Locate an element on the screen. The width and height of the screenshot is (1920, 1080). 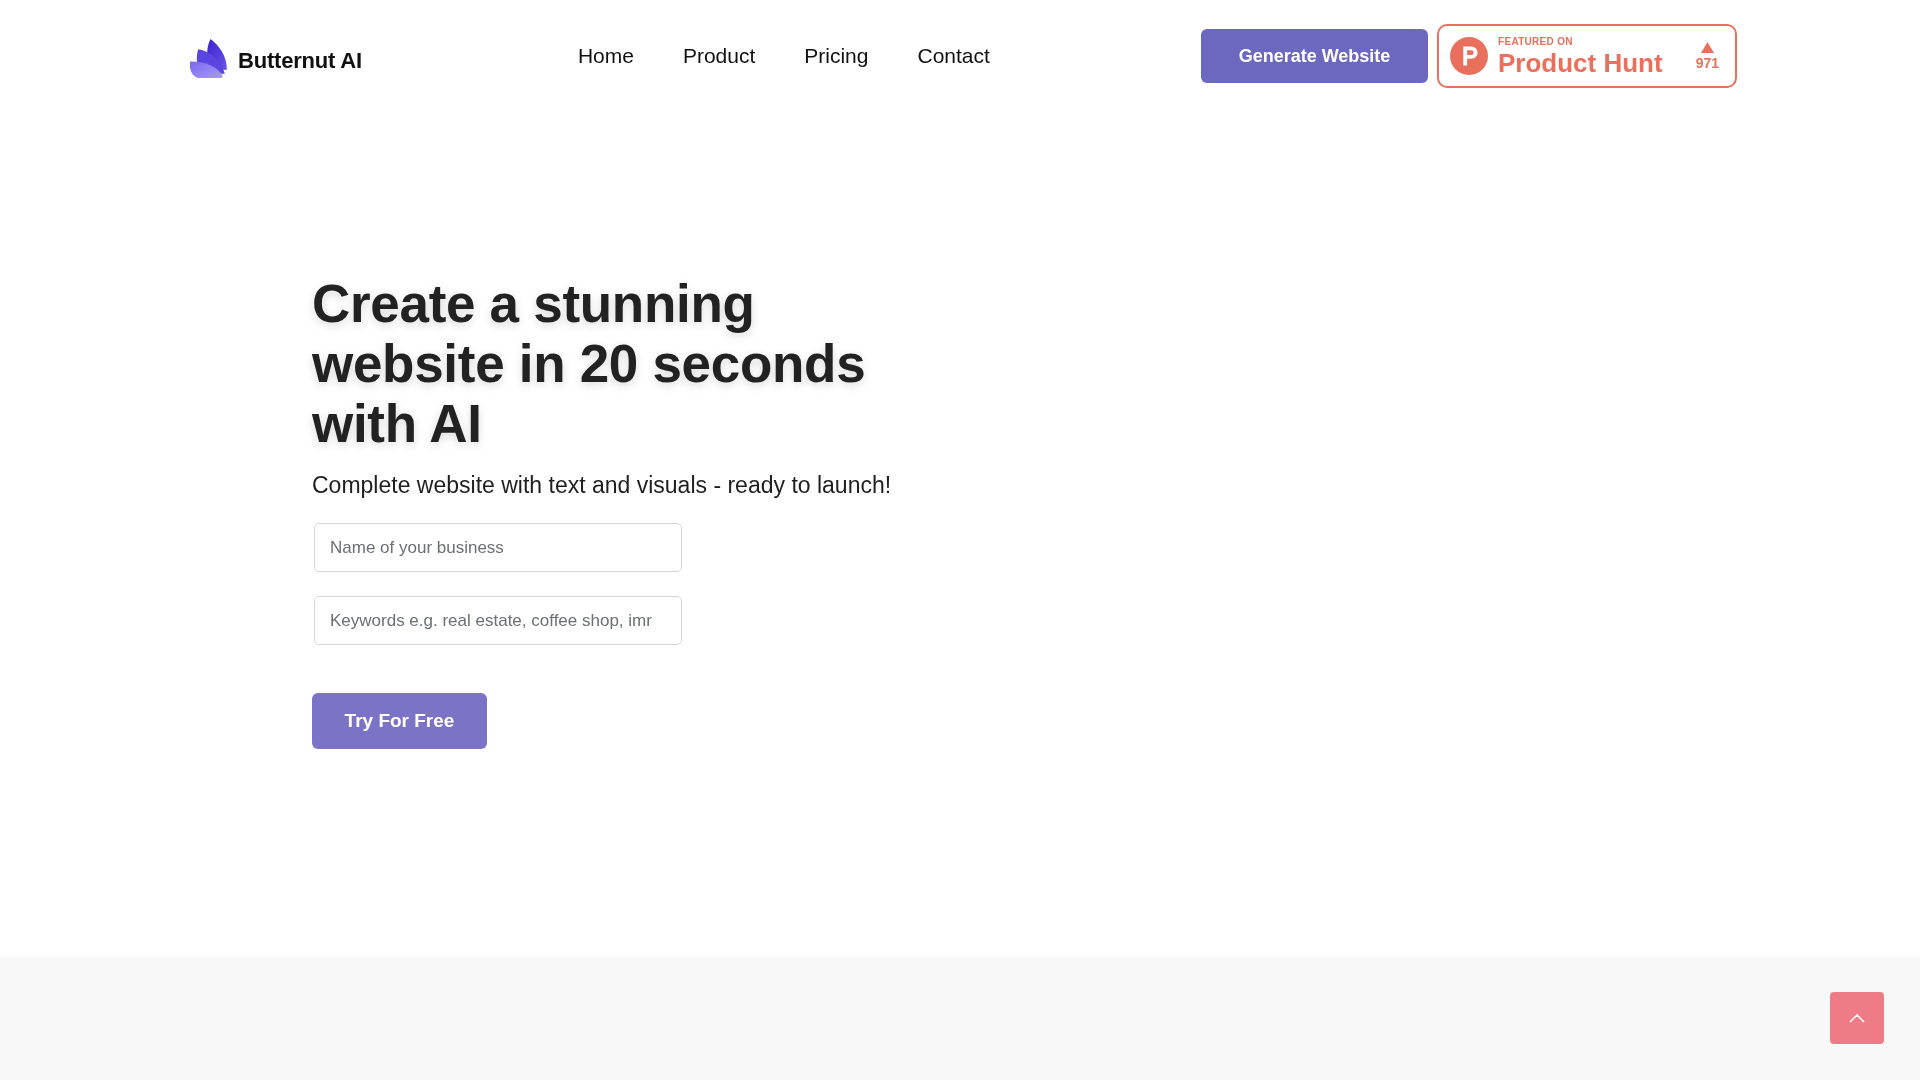
nav-link: Contact is located at coordinates (953, 56).